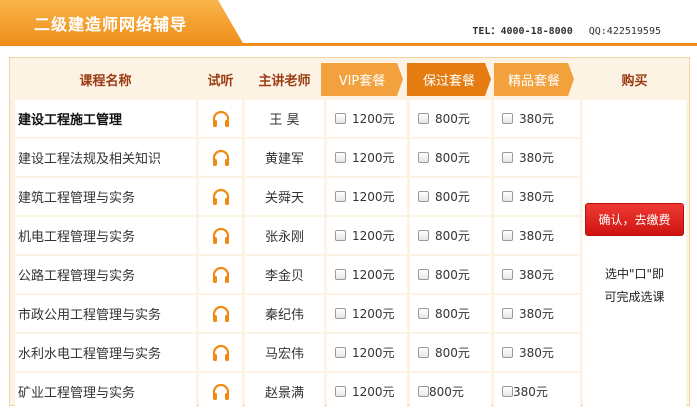  What do you see at coordinates (350, 79) in the screenshot?
I see `table-header: 课程名称 试听 主讲老师 VIP套餐 保过套餐 精品套餐 购买` at bounding box center [350, 79].